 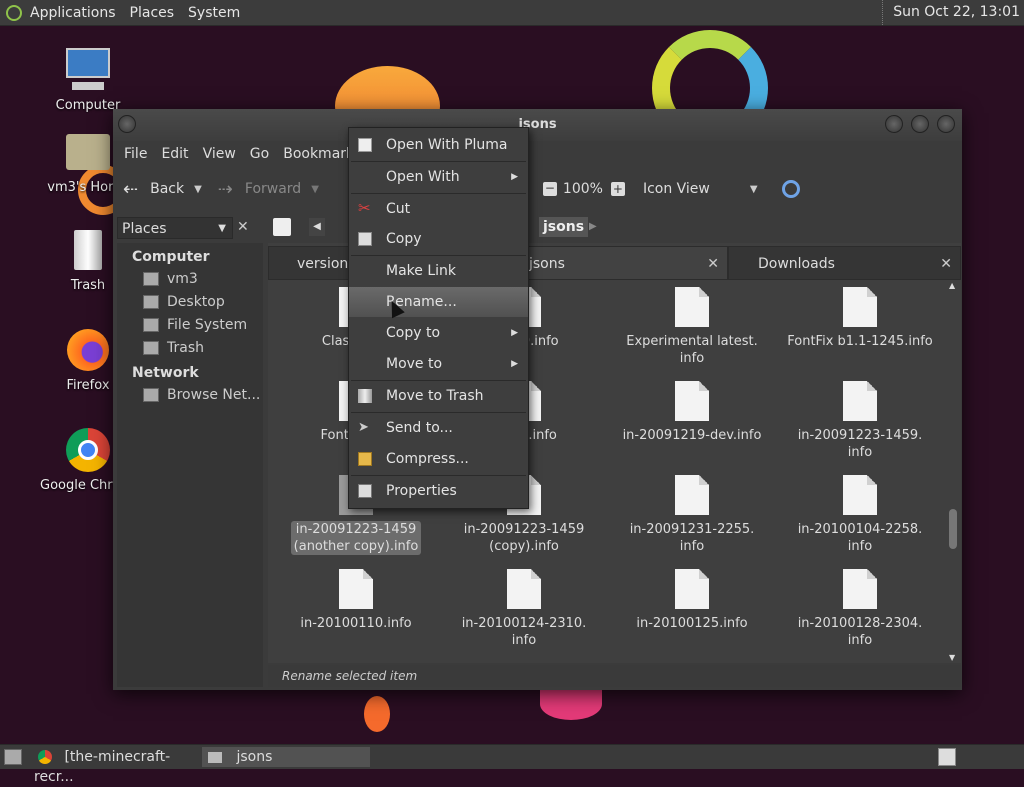 I want to click on system-menu: System, so click(x=214, y=13).